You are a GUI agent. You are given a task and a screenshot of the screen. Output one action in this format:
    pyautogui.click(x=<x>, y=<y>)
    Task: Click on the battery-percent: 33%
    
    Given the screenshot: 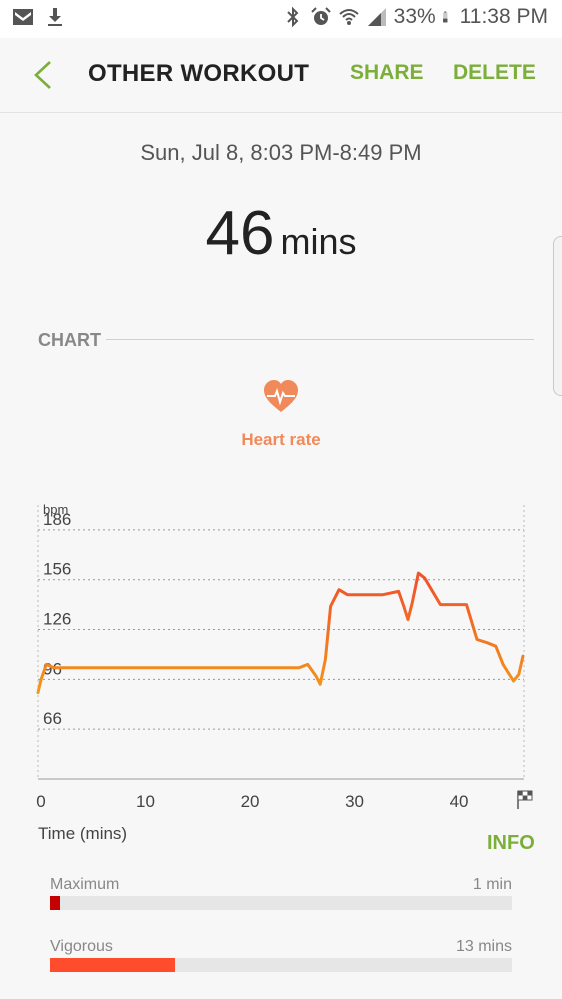 What is the action you would take?
    pyautogui.click(x=414, y=16)
    